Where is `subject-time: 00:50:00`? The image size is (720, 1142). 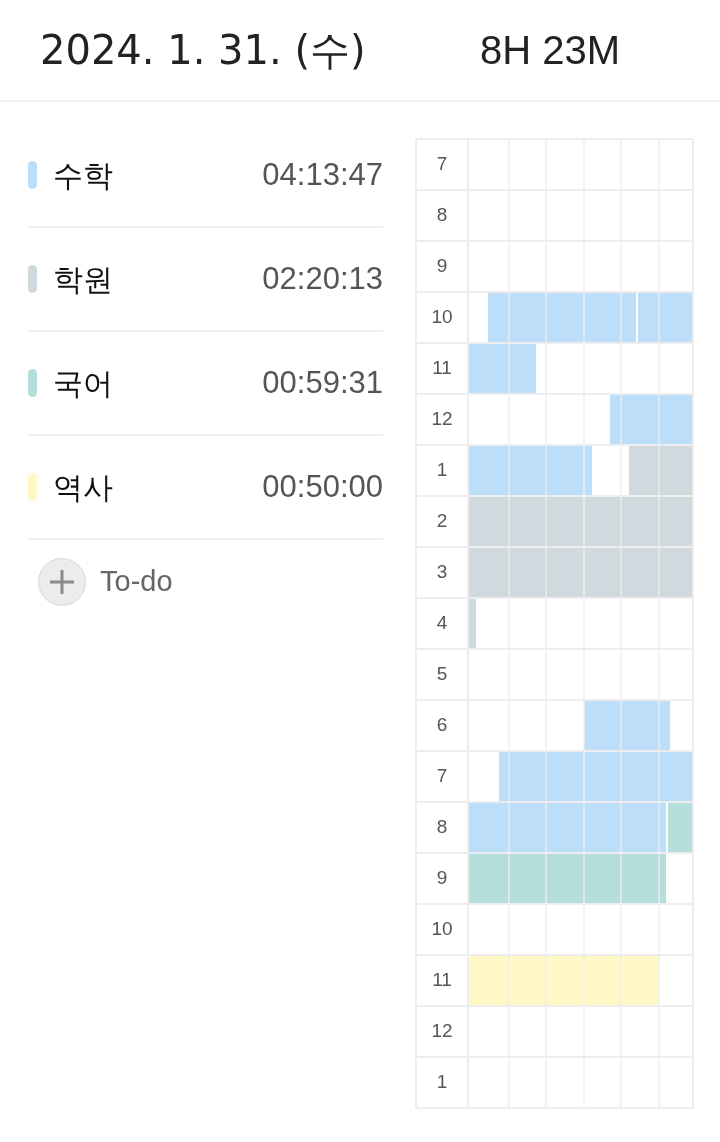
subject-time: 00:50:00 is located at coordinates (322, 486).